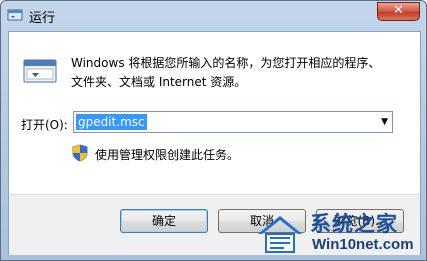 Image resolution: width=427 pixels, height=261 pixels. Describe the element at coordinates (167, 155) in the screenshot. I see `admin-note: 使用管理权限创建此任务。` at that location.